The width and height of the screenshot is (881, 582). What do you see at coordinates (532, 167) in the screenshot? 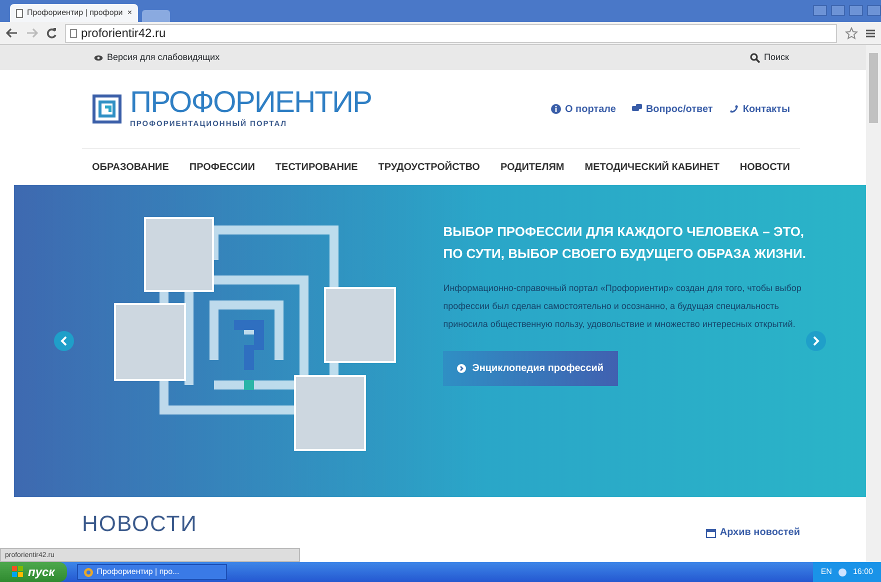
I see `nav-link: РОДИТЕЛЯМ` at bounding box center [532, 167].